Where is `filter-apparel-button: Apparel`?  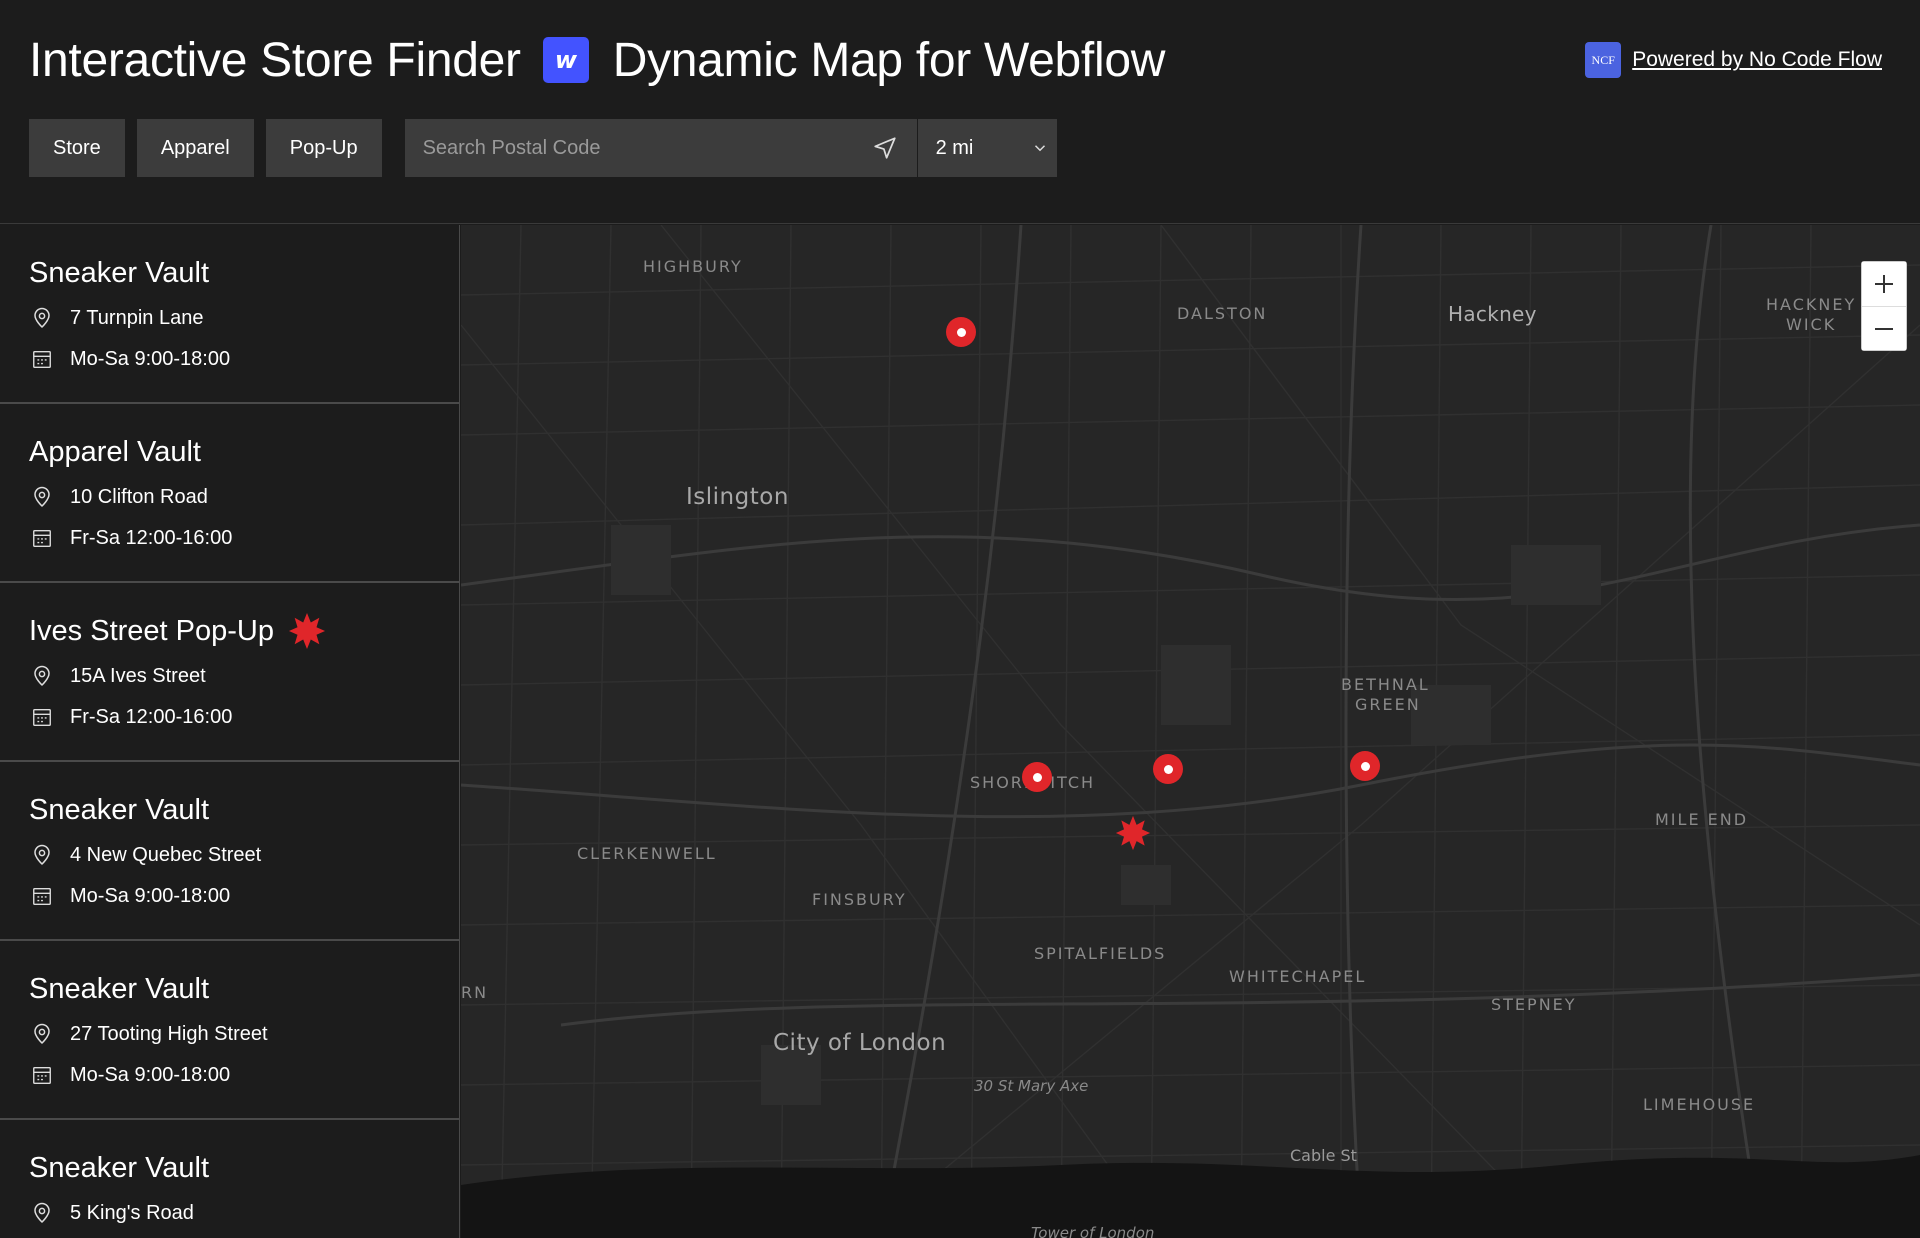
filter-apparel-button: Apparel is located at coordinates (195, 148).